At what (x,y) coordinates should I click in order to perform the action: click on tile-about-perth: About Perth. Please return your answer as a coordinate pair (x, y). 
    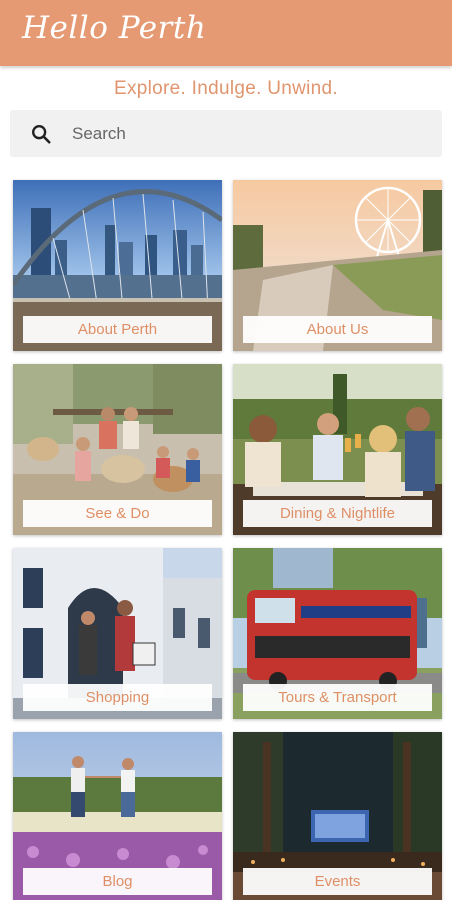
    Looking at the image, I should click on (117, 265).